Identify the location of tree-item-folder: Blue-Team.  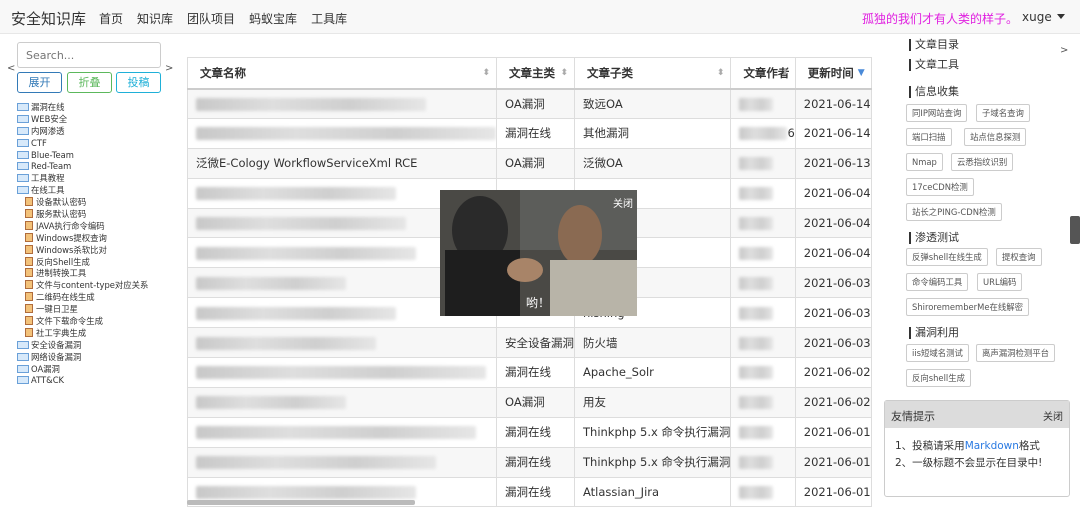
(82, 156).